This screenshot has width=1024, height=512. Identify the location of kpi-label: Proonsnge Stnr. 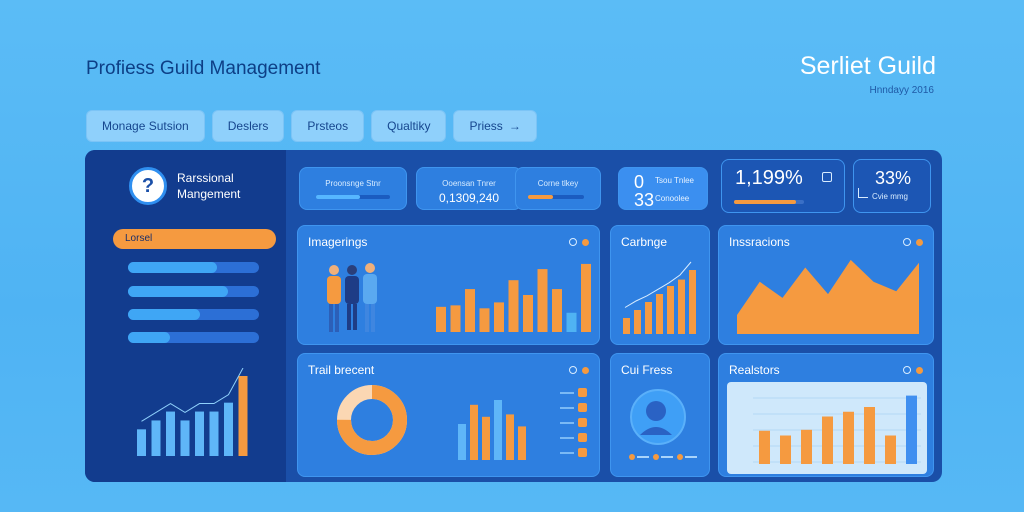
(353, 183).